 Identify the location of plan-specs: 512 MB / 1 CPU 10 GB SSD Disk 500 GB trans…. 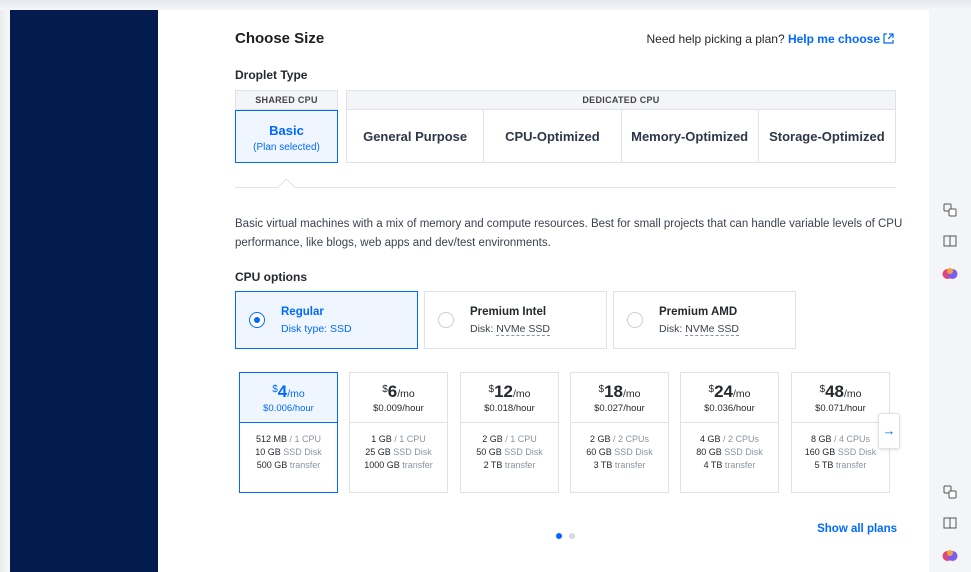
(288, 447).